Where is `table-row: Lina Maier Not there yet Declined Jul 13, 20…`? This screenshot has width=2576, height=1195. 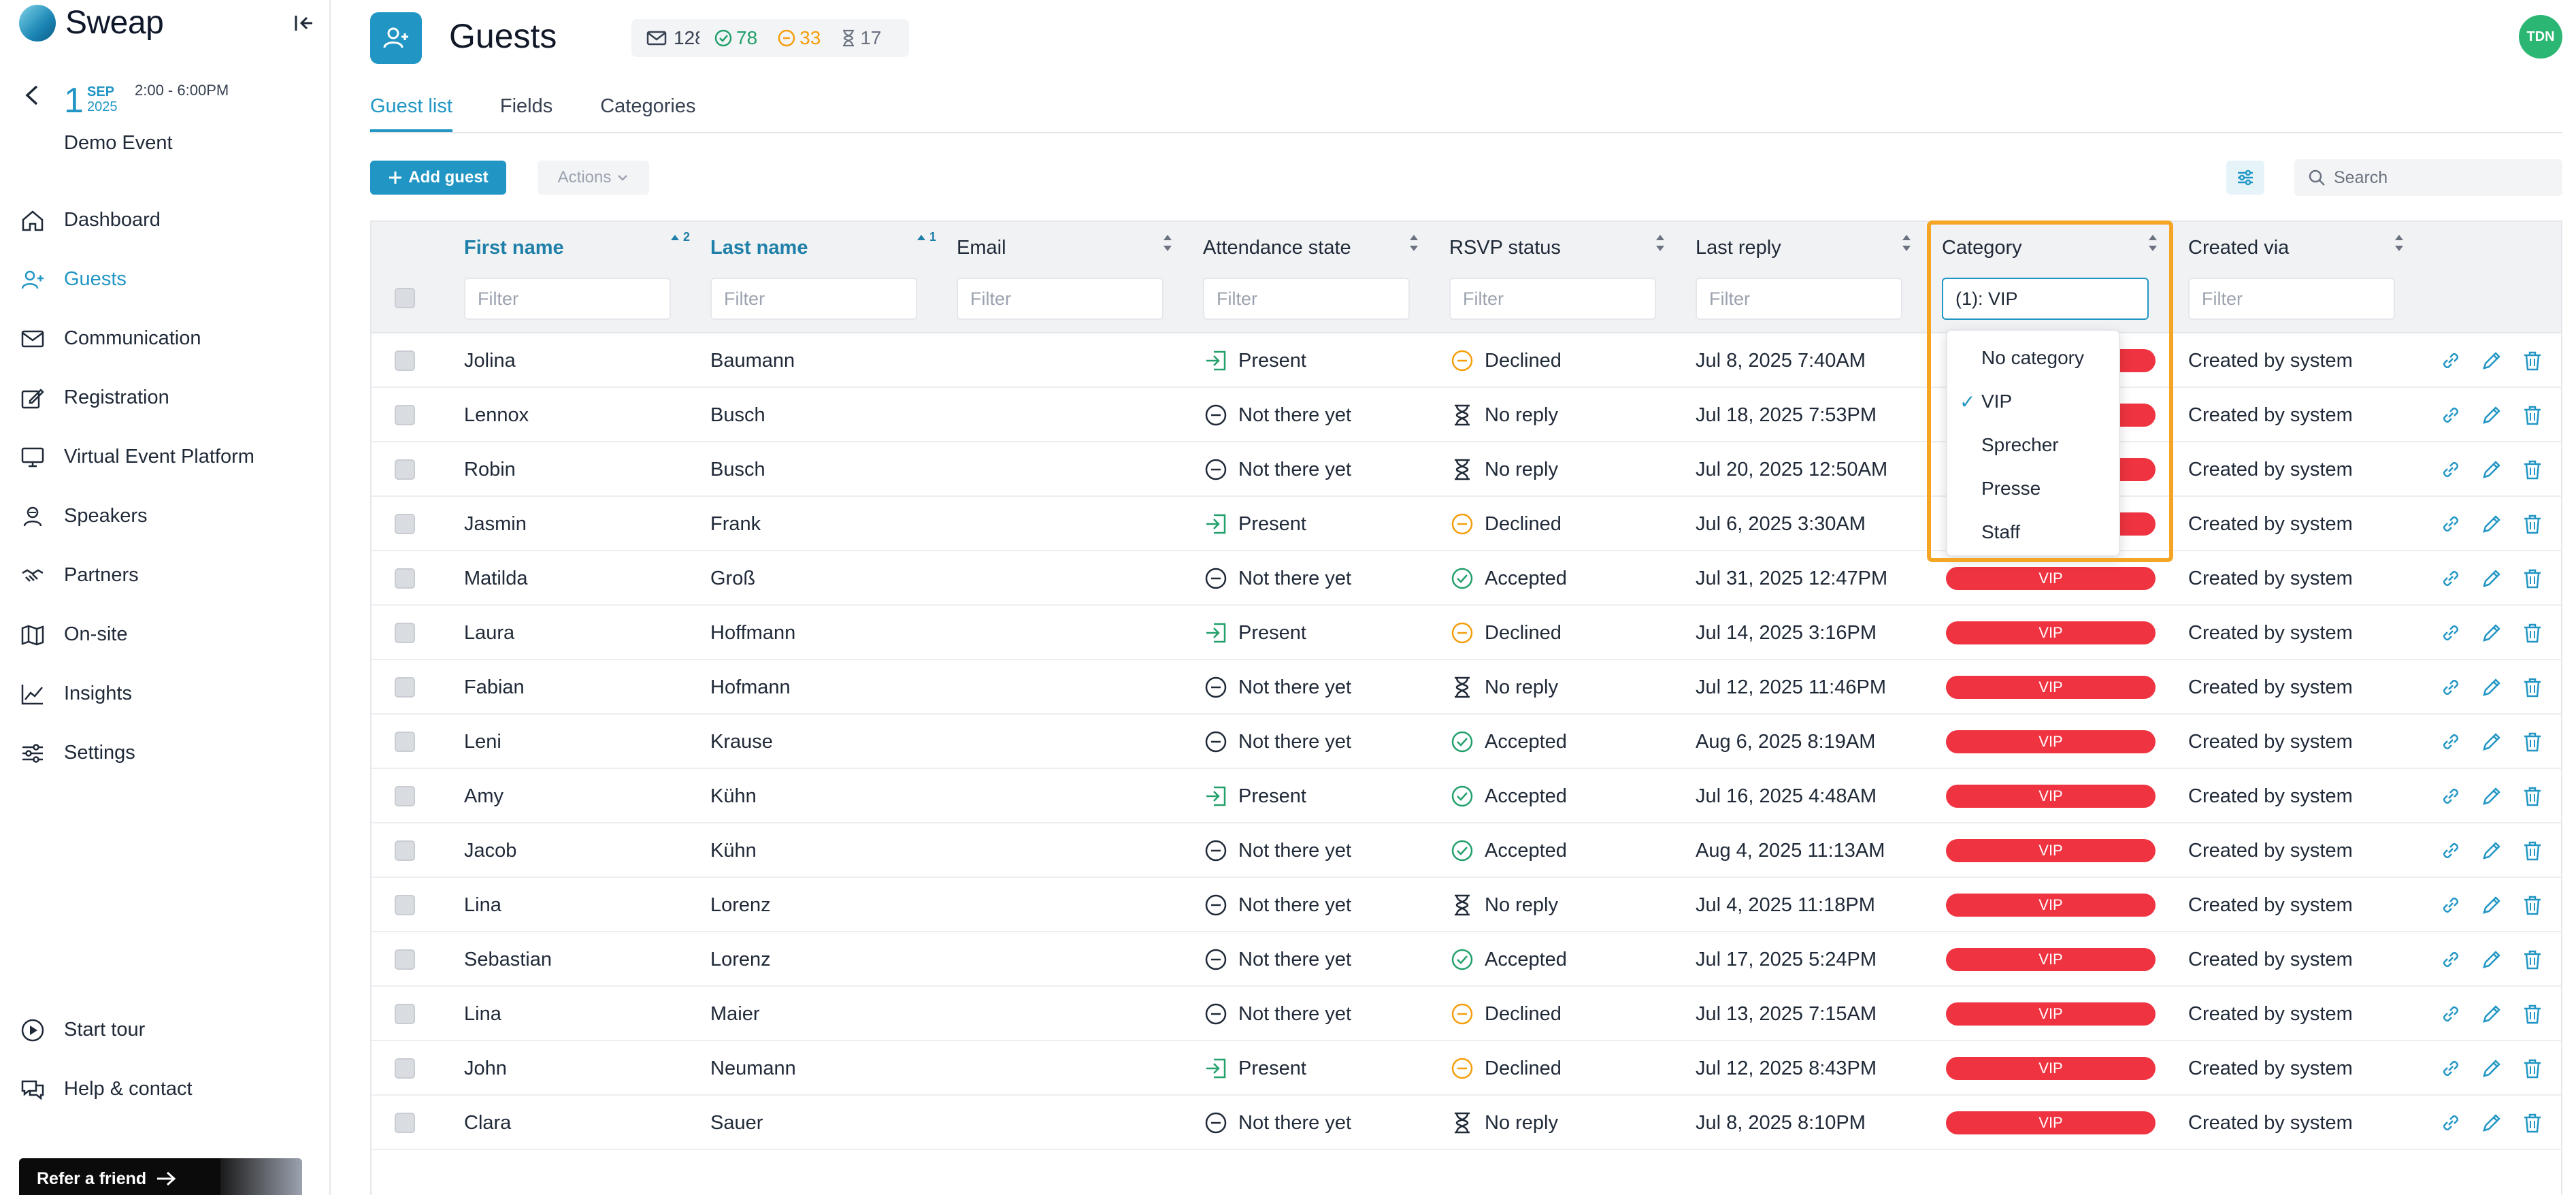
table-row: Lina Maier Not there yet Declined Jul 13, 20… is located at coordinates (1466, 1014).